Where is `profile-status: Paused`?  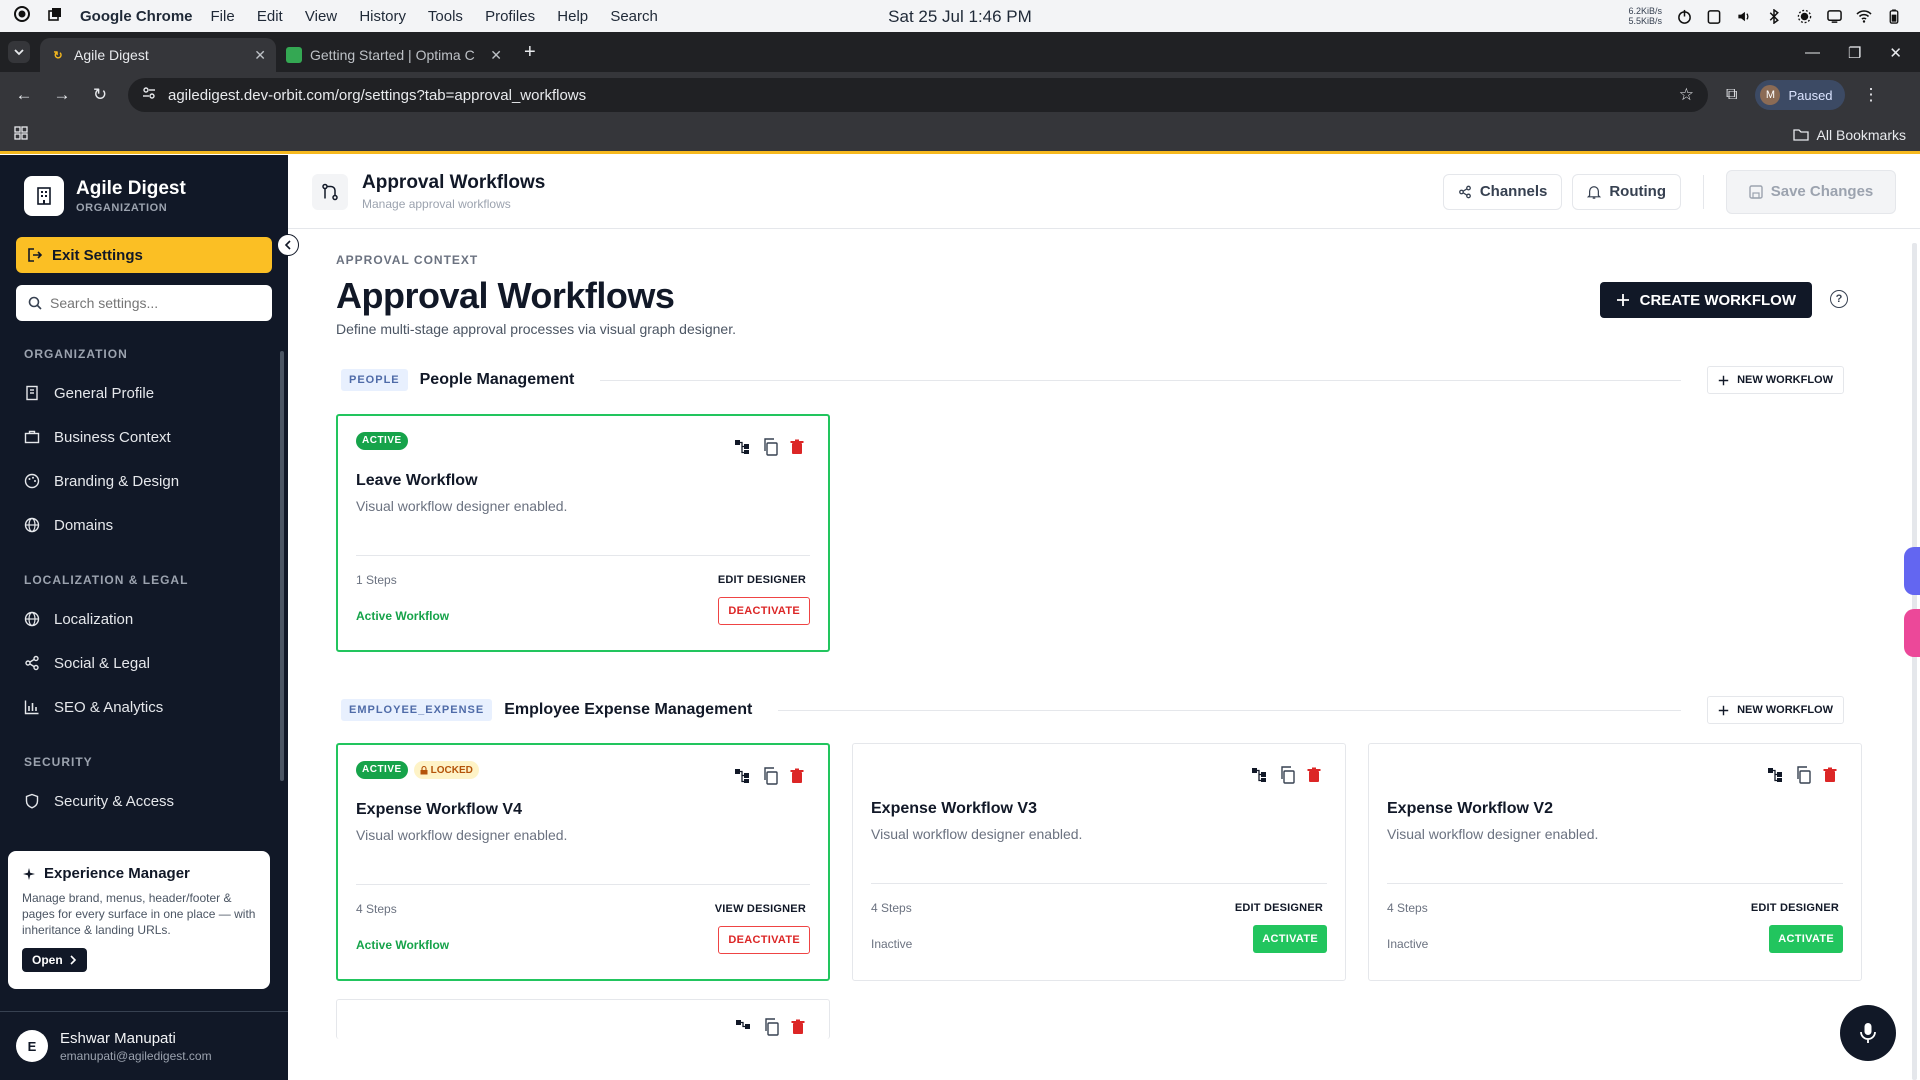
profile-status: Paused is located at coordinates (1810, 95).